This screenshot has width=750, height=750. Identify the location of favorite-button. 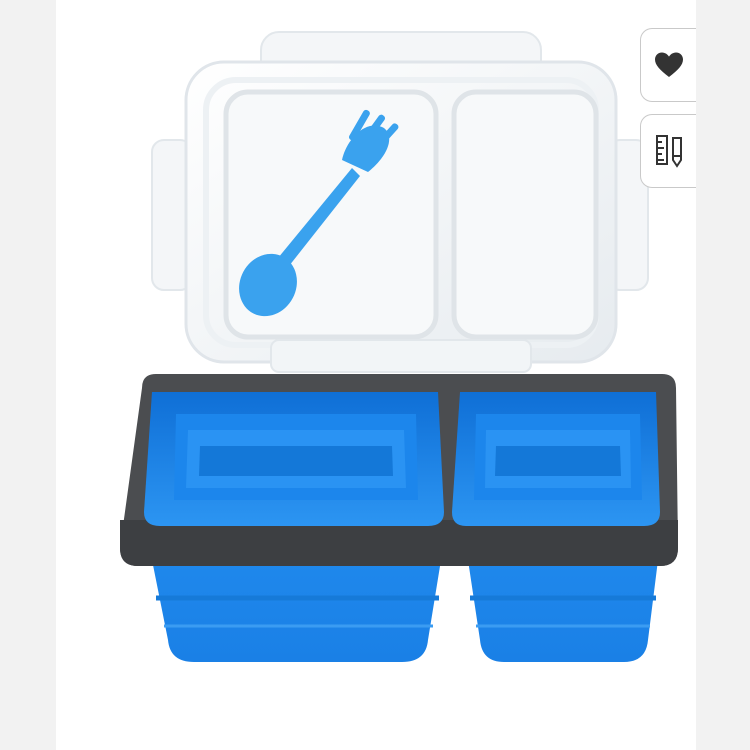
(668, 65).